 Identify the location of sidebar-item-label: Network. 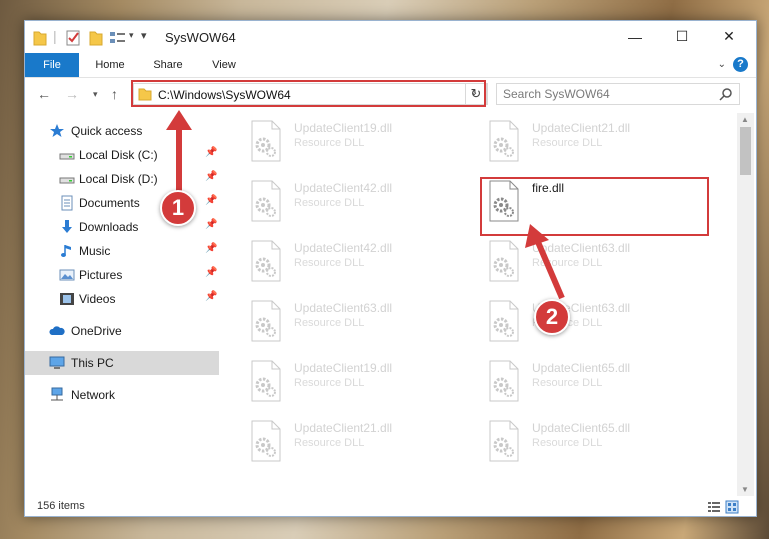
(93, 395).